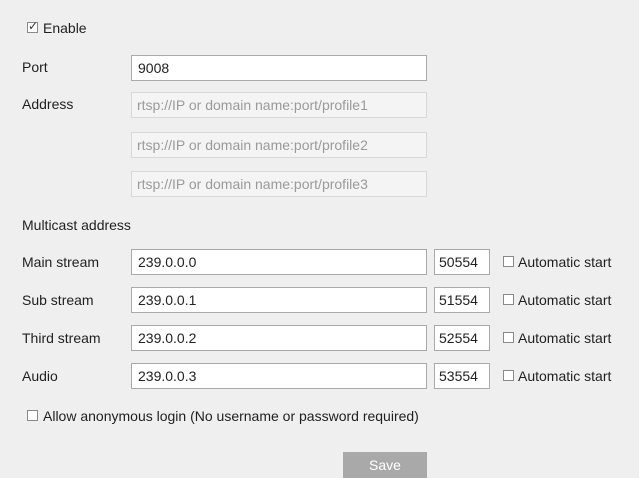  I want to click on address-field-profile1: rtsp://IP or domain name:port/profile1, so click(279, 105).